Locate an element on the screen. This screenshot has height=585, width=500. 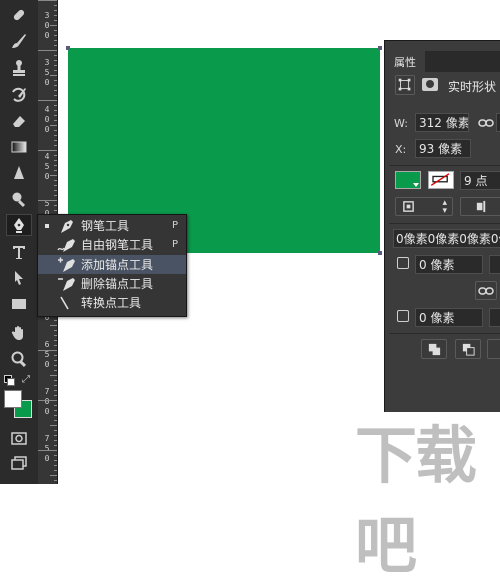
sharpen-tool is located at coordinates (19, 173).